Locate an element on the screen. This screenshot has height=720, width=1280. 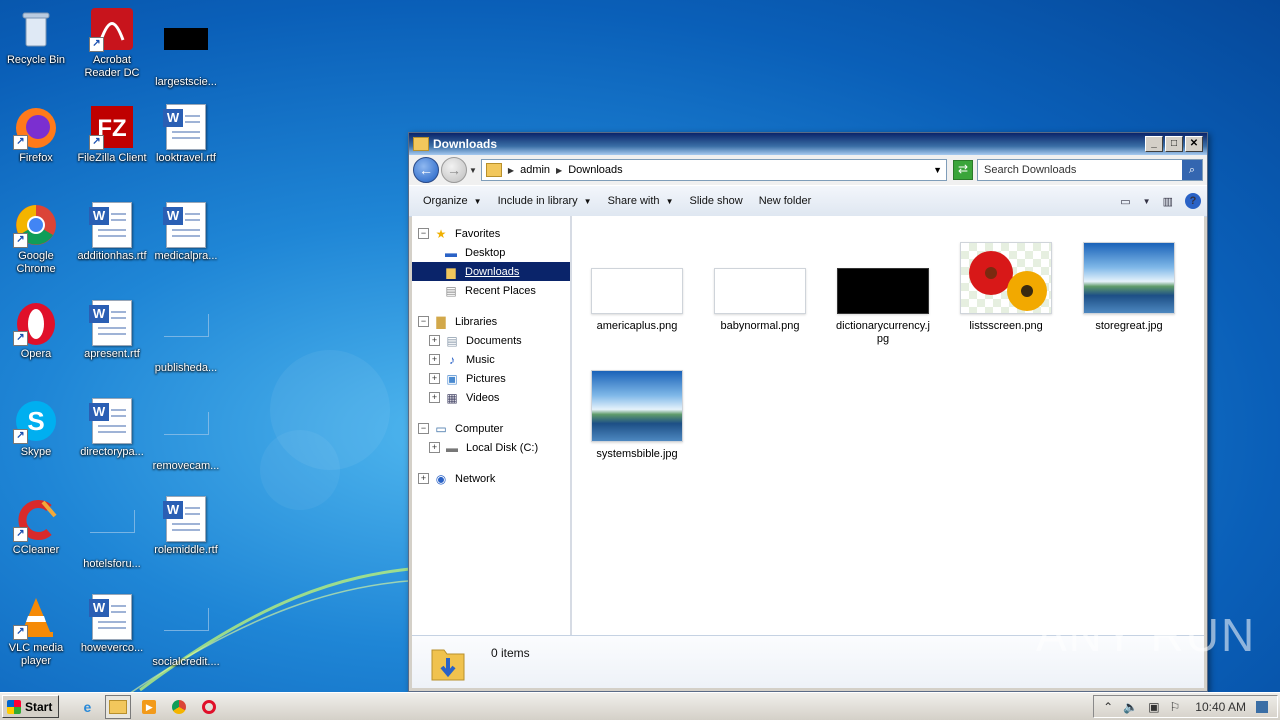
nav-recent-places: ▤ Recent Places is located at coordinates (491, 290).